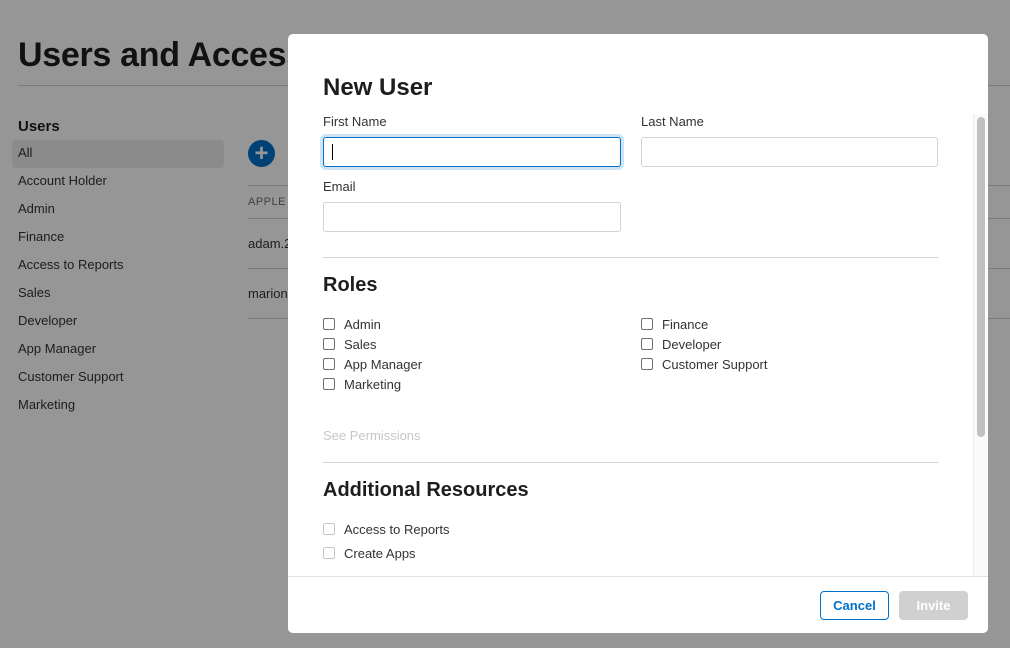 The height and width of the screenshot is (648, 1010). What do you see at coordinates (981, 277) in the screenshot?
I see `scrollbar-thumb` at bounding box center [981, 277].